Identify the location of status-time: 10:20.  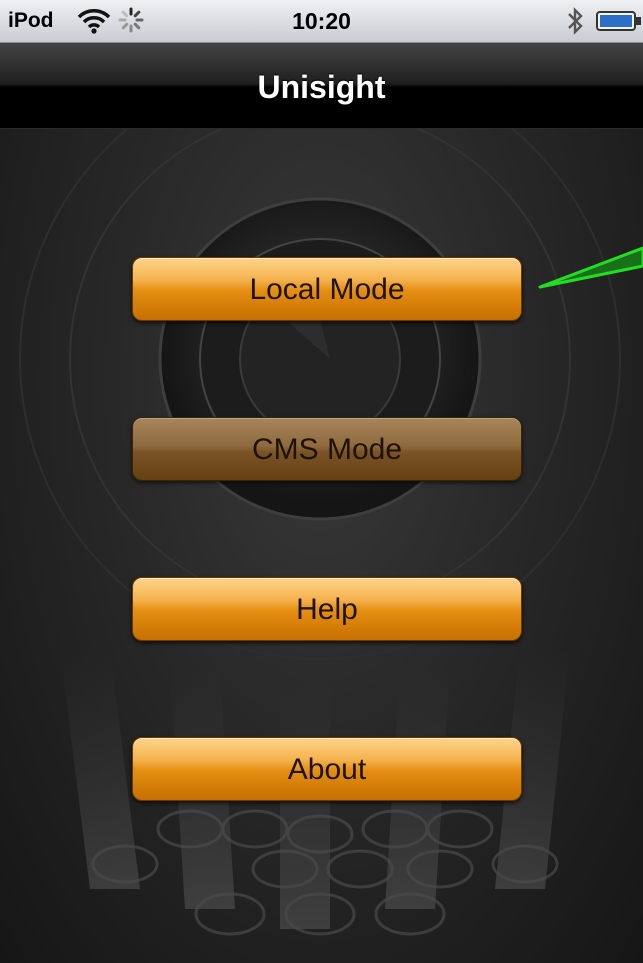
(321, 21).